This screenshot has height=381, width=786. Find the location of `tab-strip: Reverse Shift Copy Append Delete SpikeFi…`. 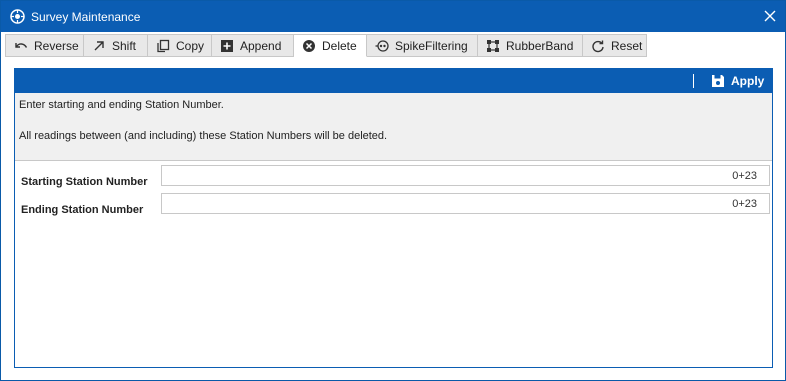

tab-strip: Reverse Shift Copy Append Delete SpikeFi… is located at coordinates (326, 45).